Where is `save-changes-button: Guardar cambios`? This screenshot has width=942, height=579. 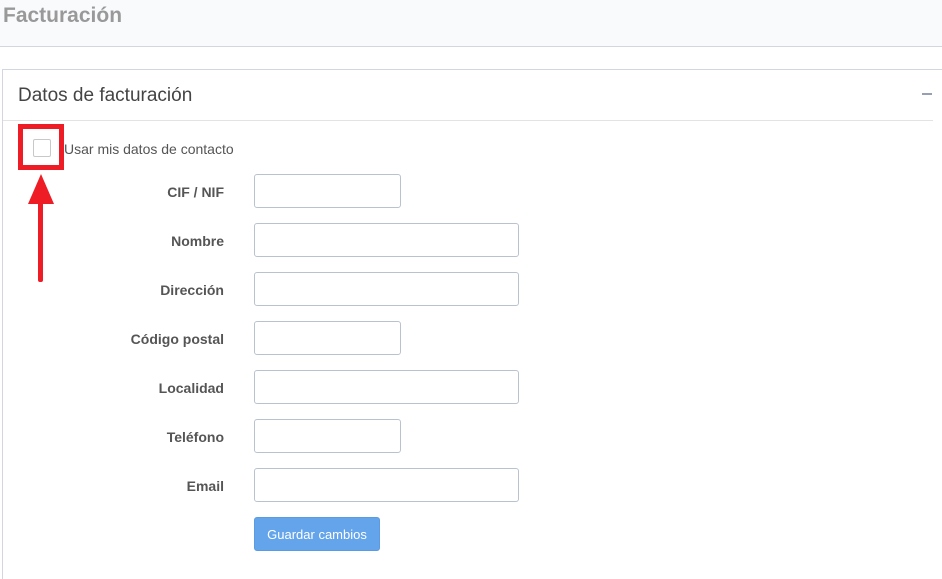 save-changes-button: Guardar cambios is located at coordinates (317, 534).